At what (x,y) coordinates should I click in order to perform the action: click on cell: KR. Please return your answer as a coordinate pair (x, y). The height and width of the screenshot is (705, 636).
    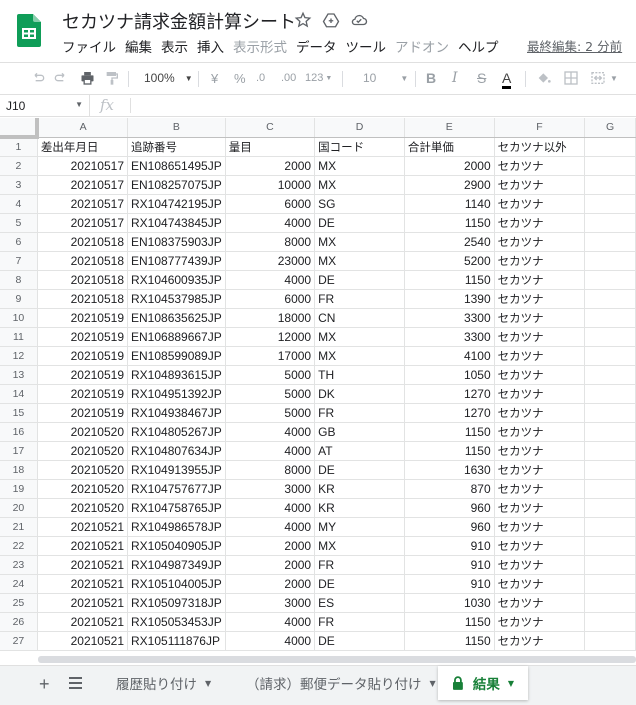
    Looking at the image, I should click on (359, 489).